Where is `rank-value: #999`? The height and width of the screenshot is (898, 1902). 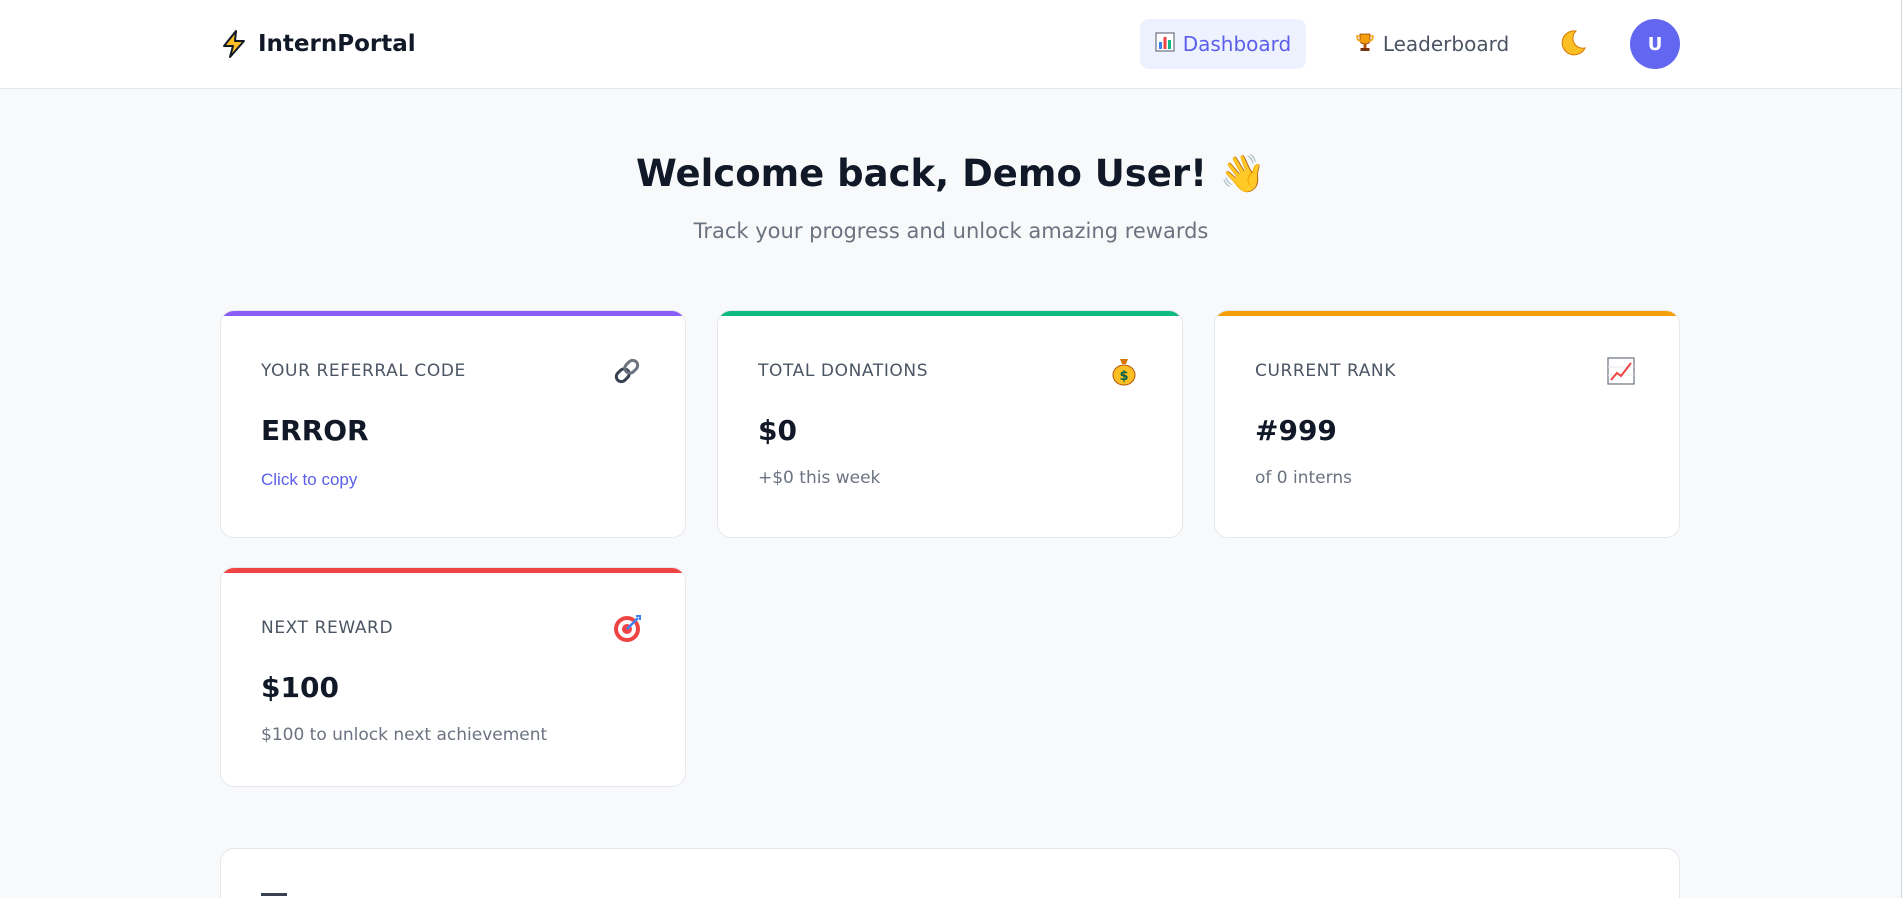 rank-value: #999 is located at coordinates (1296, 430).